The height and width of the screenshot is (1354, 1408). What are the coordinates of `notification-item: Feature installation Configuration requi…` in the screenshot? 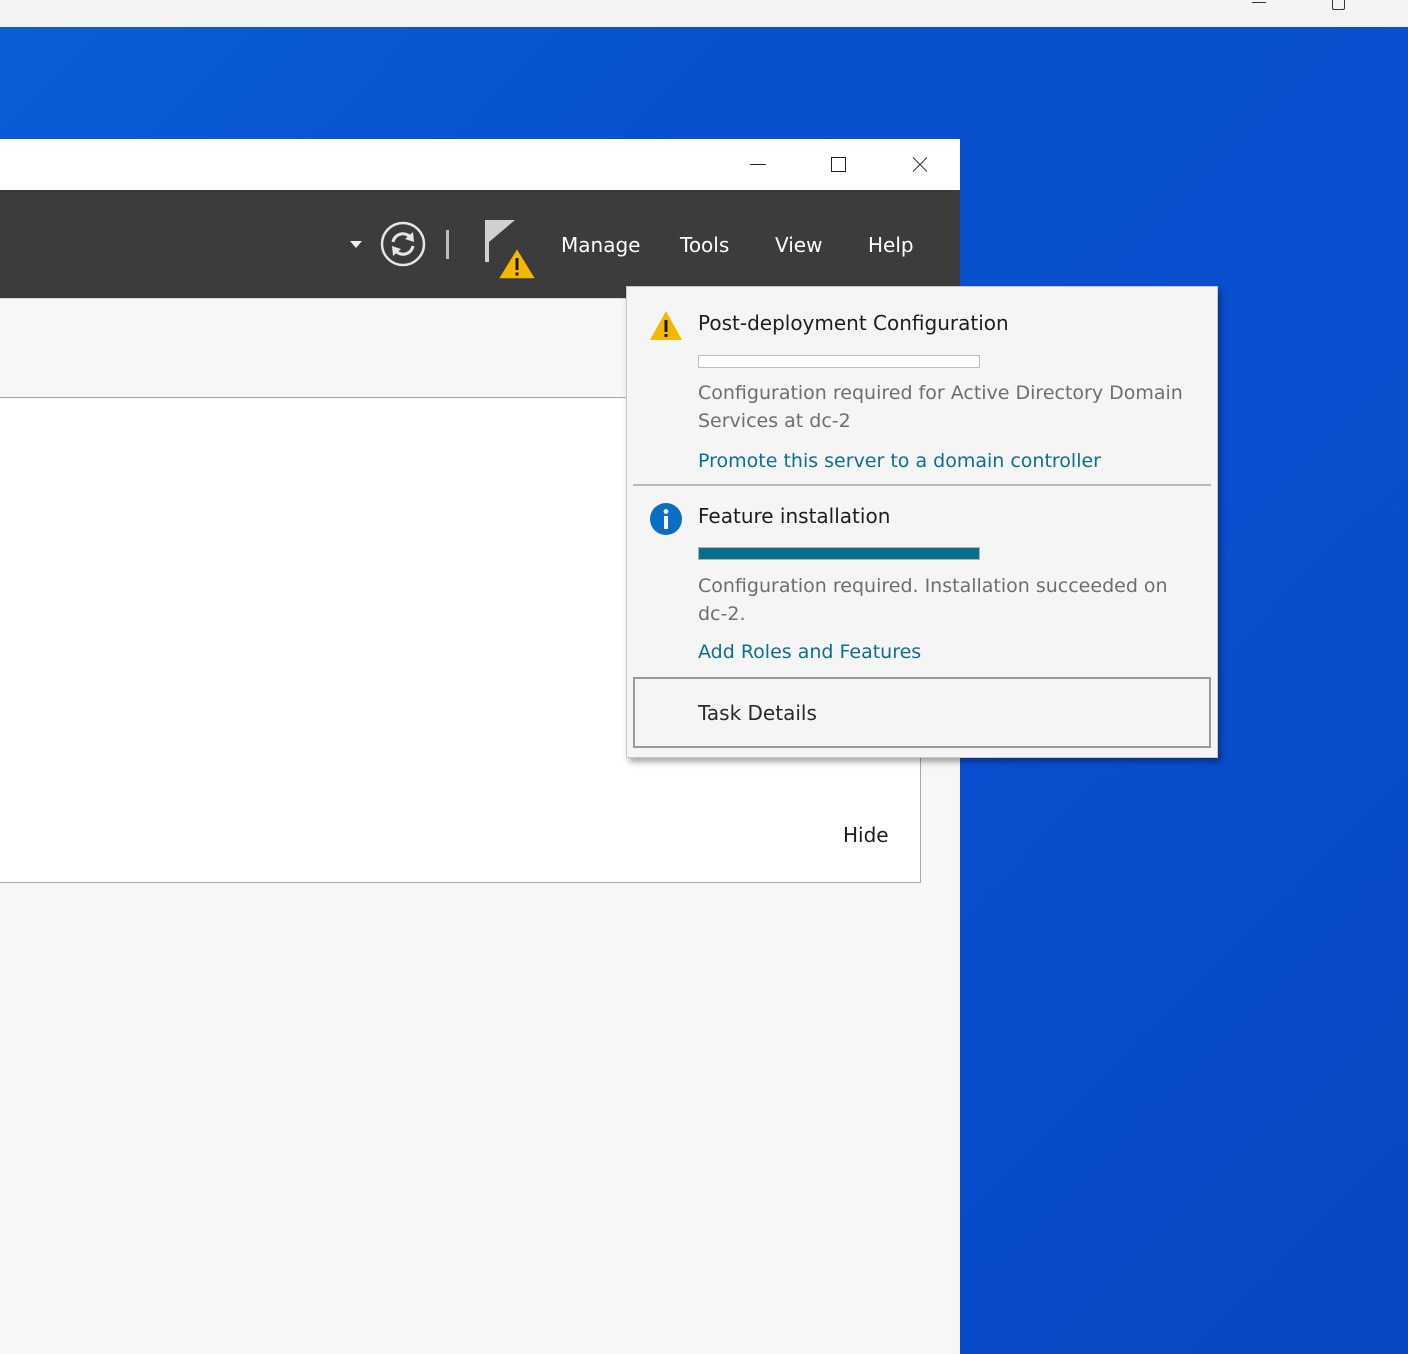 It's located at (922, 581).